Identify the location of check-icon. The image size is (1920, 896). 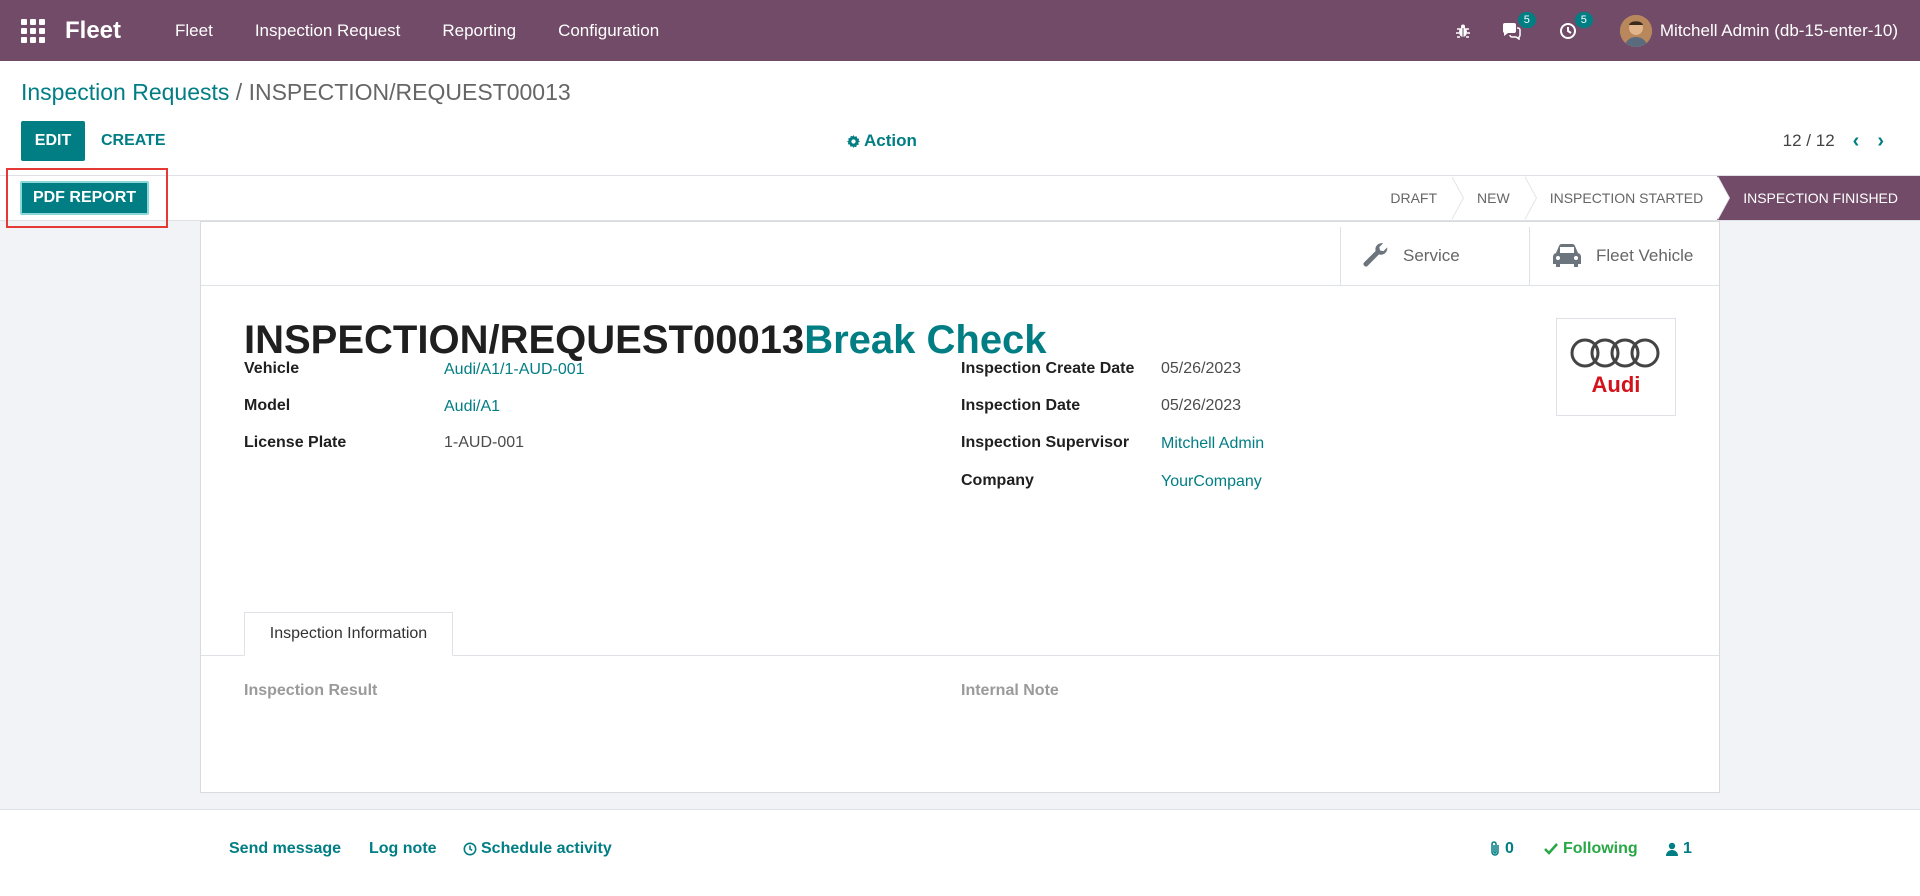
(1551, 849).